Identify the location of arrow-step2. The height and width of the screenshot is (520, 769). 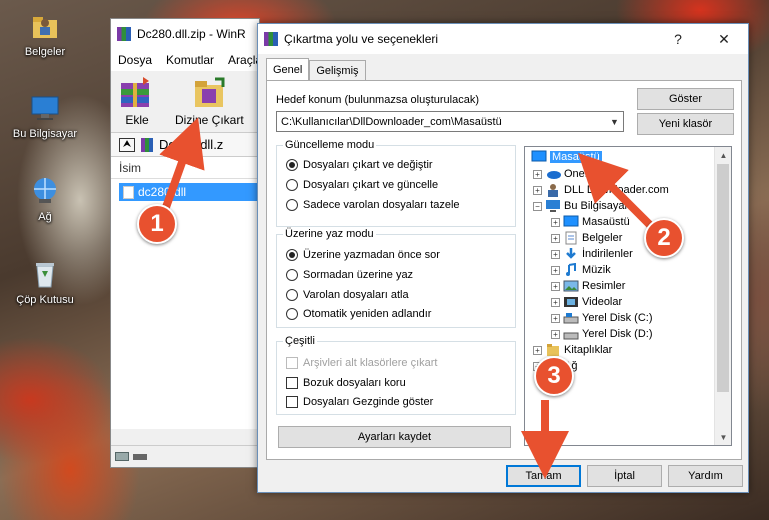
(615, 190).